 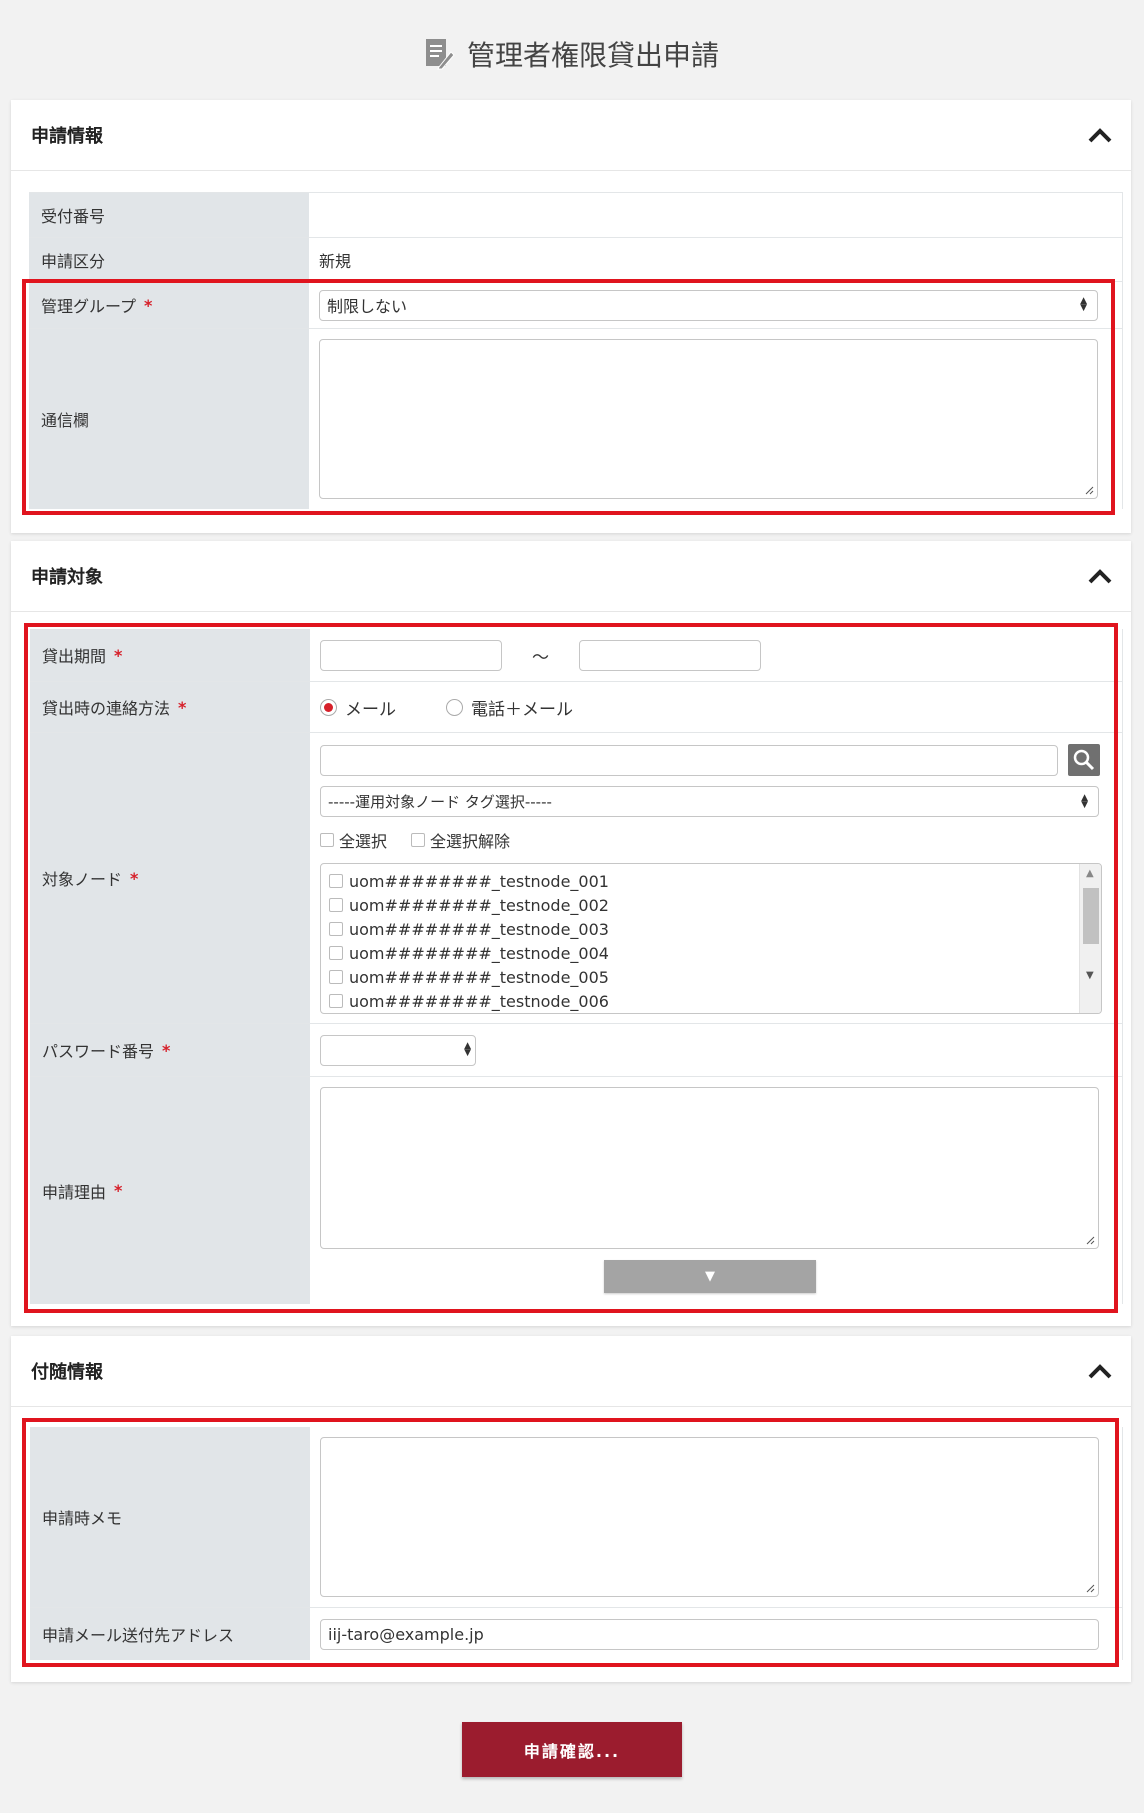 I want to click on value-period: ～, so click(x=716, y=655).